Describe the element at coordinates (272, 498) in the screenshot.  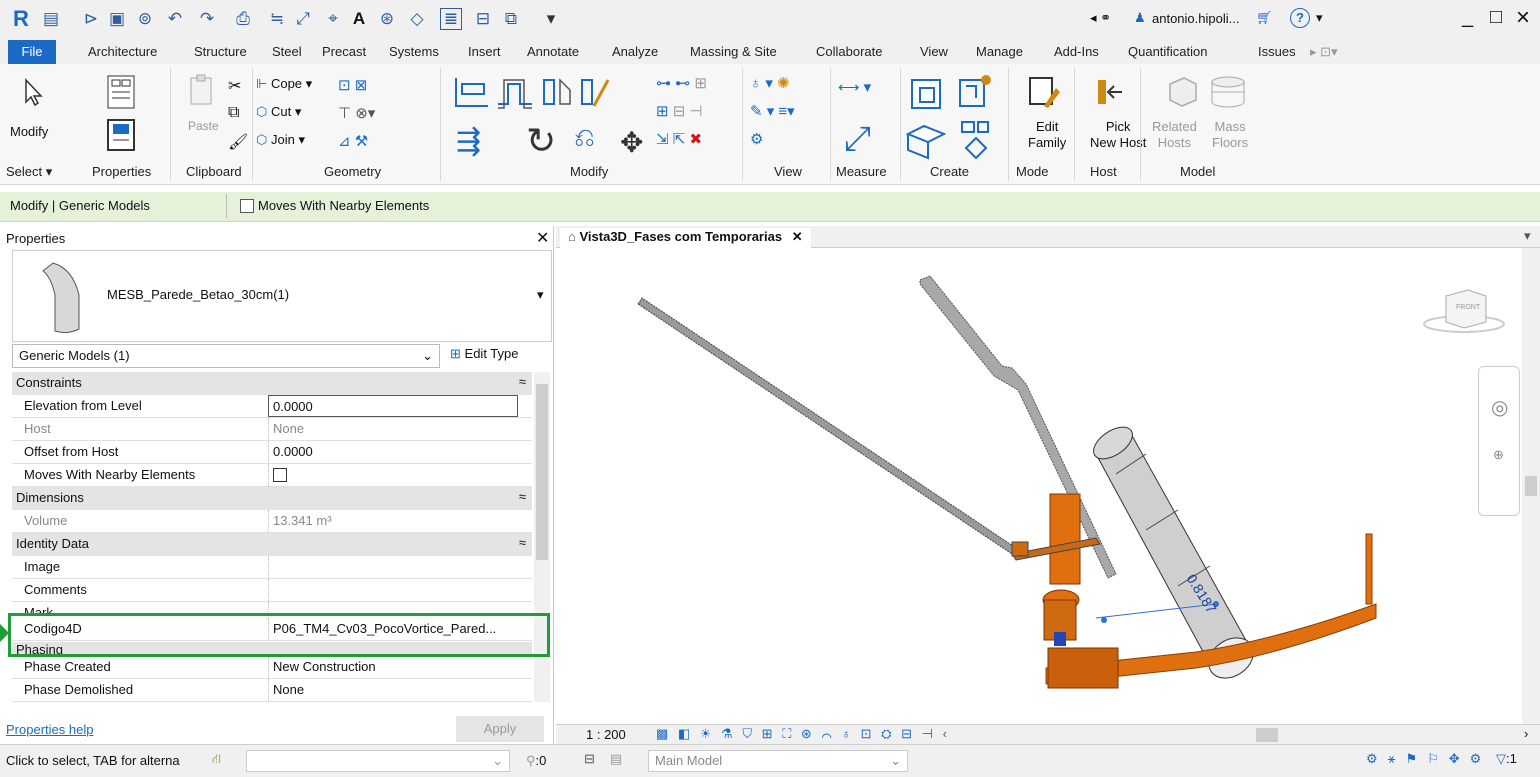
I see `section-dimensions: Dimensions ≈` at that location.